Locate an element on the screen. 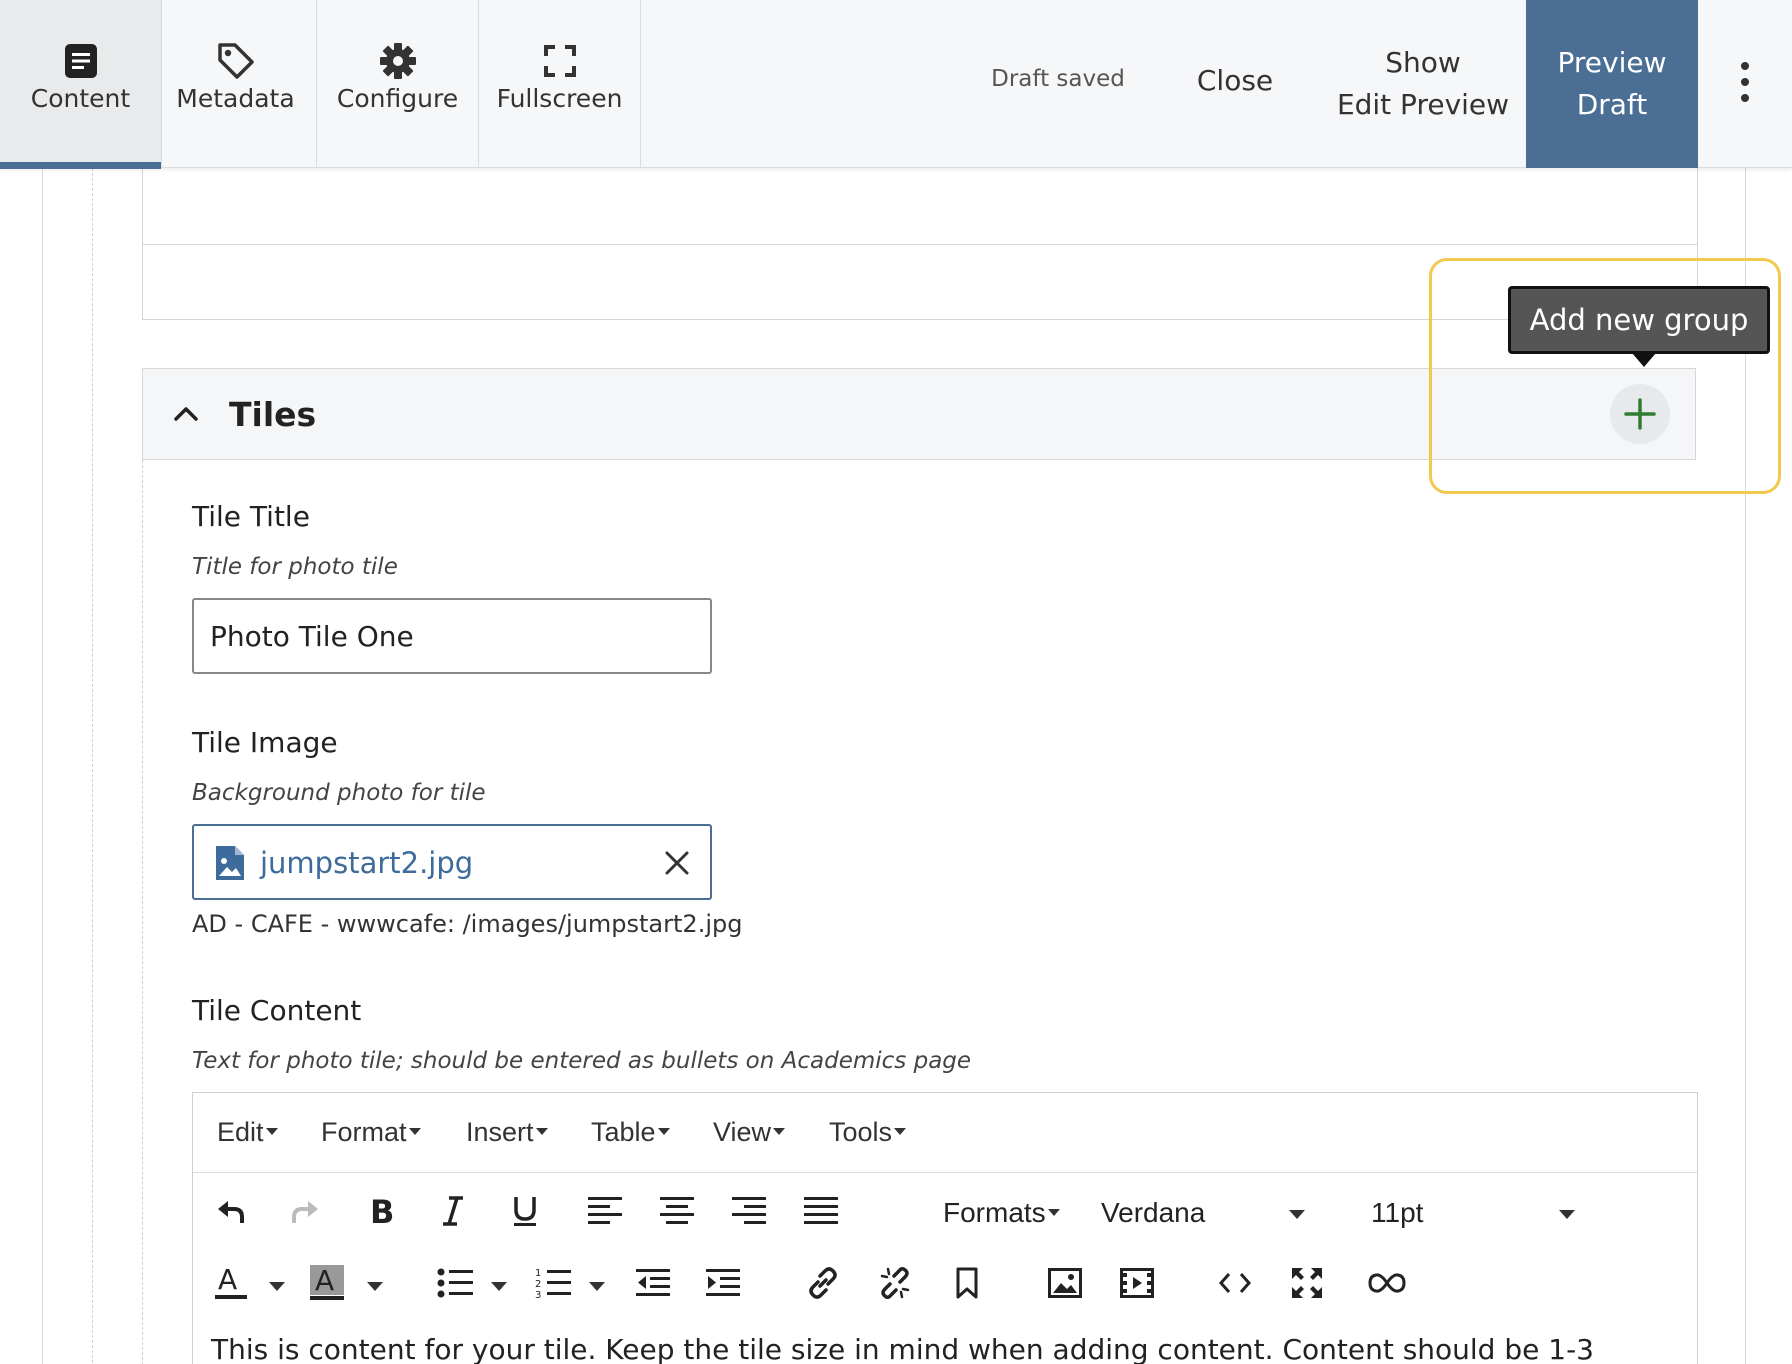  show-label-line1: Show is located at coordinates (1423, 62).